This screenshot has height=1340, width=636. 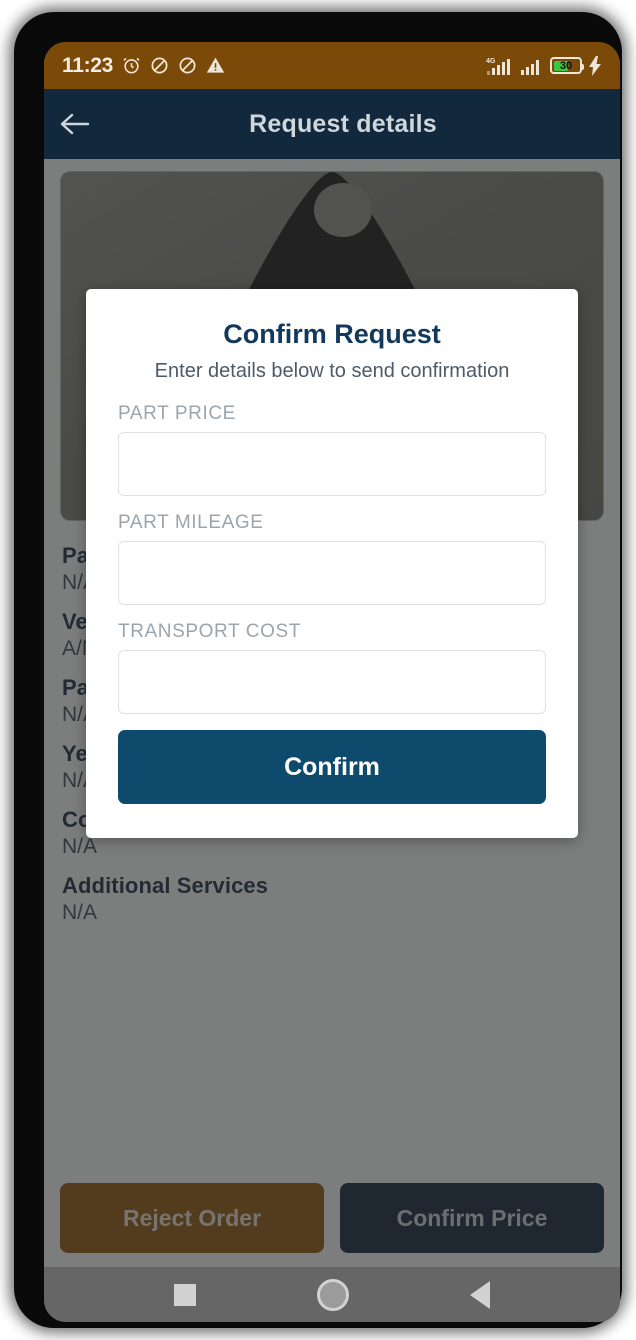 I want to click on battery-icon: 30, so click(x=567, y=65).